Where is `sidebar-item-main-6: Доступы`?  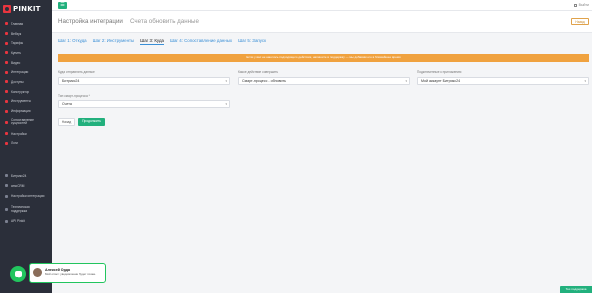 sidebar-item-main-6: Доступы is located at coordinates (26, 82).